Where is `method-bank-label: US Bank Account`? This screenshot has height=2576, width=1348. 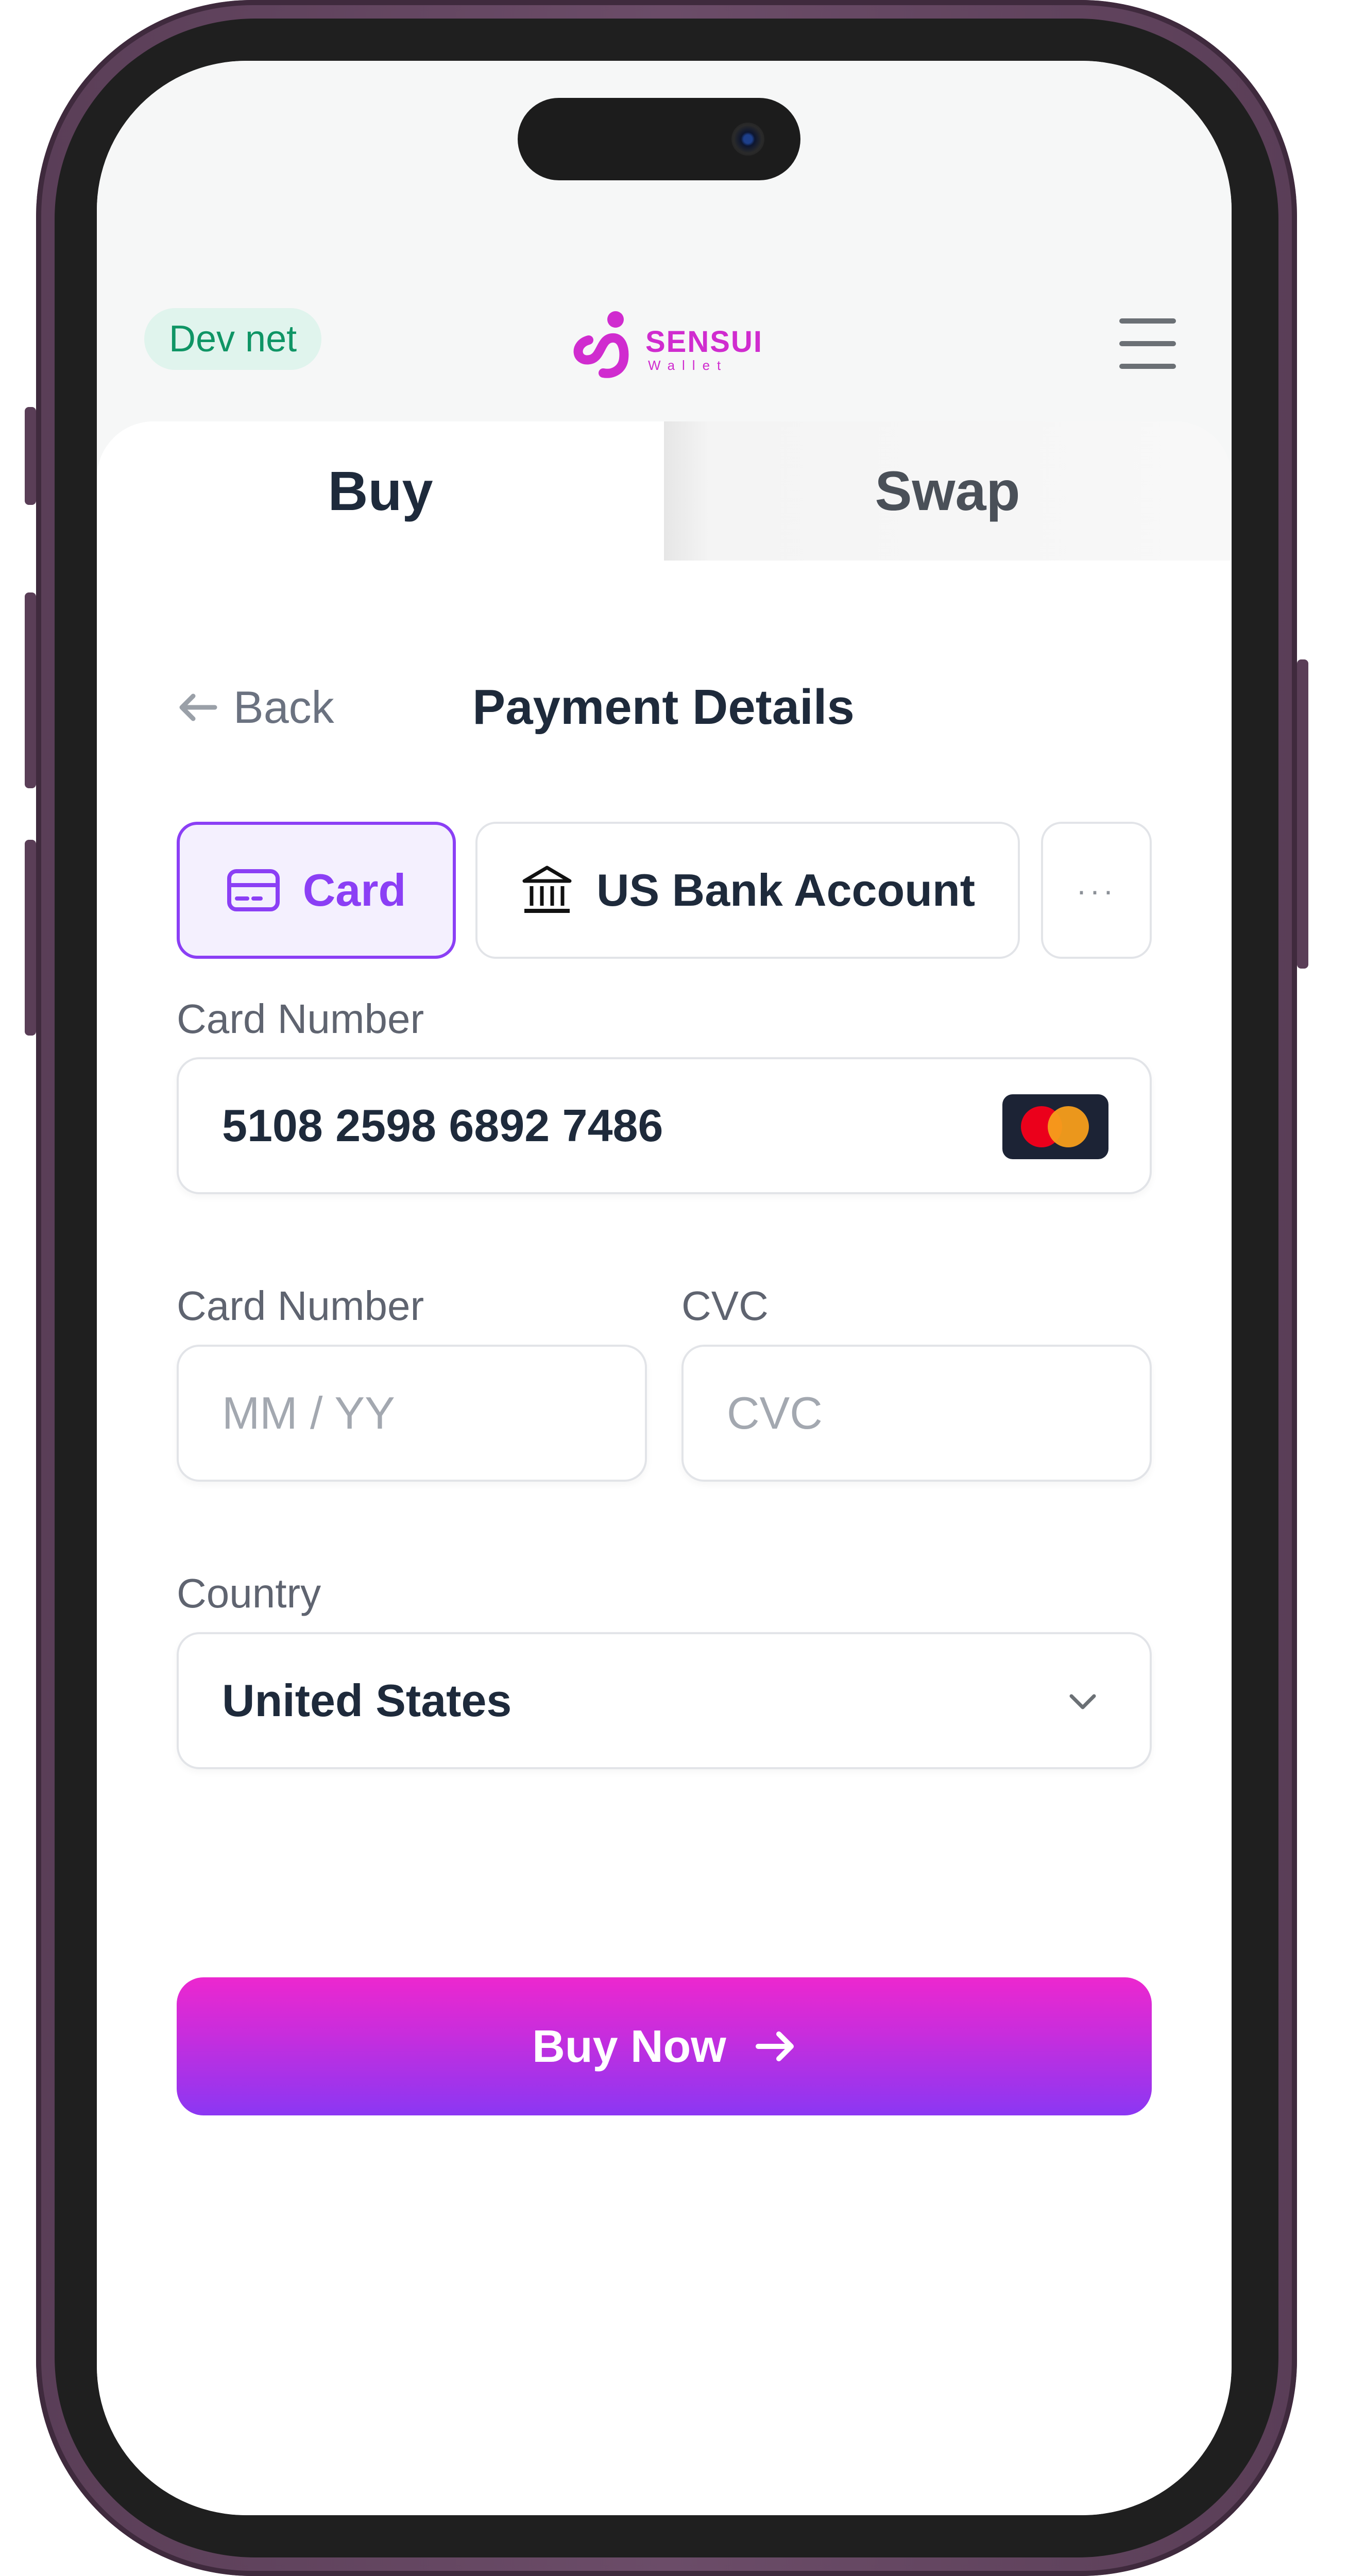
method-bank-label: US Bank Account is located at coordinates (786, 890).